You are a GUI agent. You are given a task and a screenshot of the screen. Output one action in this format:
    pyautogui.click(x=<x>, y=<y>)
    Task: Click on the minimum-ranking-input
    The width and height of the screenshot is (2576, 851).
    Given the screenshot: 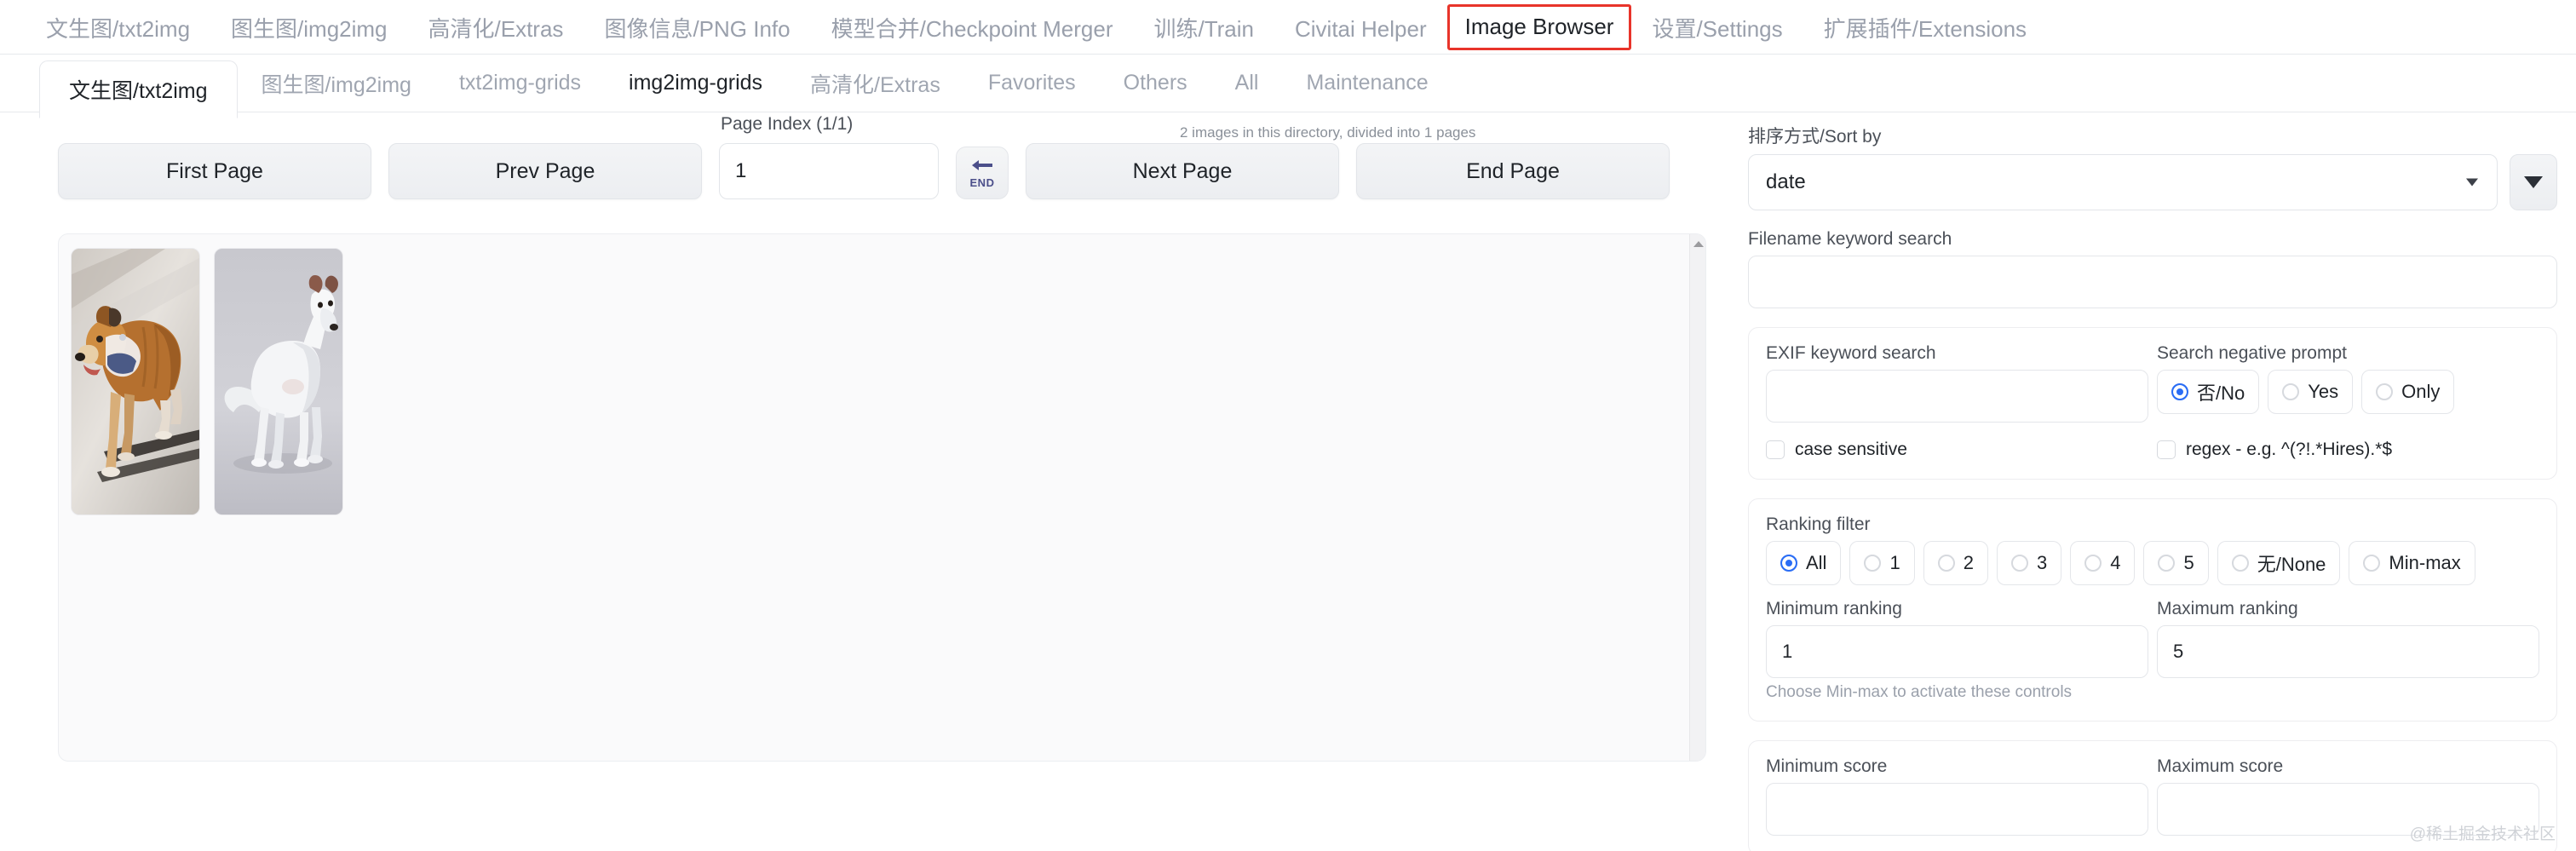 What is the action you would take?
    pyautogui.click(x=1957, y=651)
    